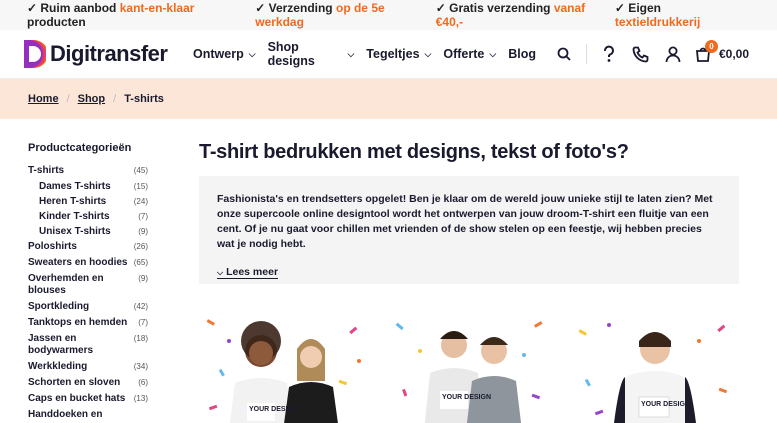 The image size is (777, 423). Describe the element at coordinates (46, 170) in the screenshot. I see `category-label: T-shirts` at that location.